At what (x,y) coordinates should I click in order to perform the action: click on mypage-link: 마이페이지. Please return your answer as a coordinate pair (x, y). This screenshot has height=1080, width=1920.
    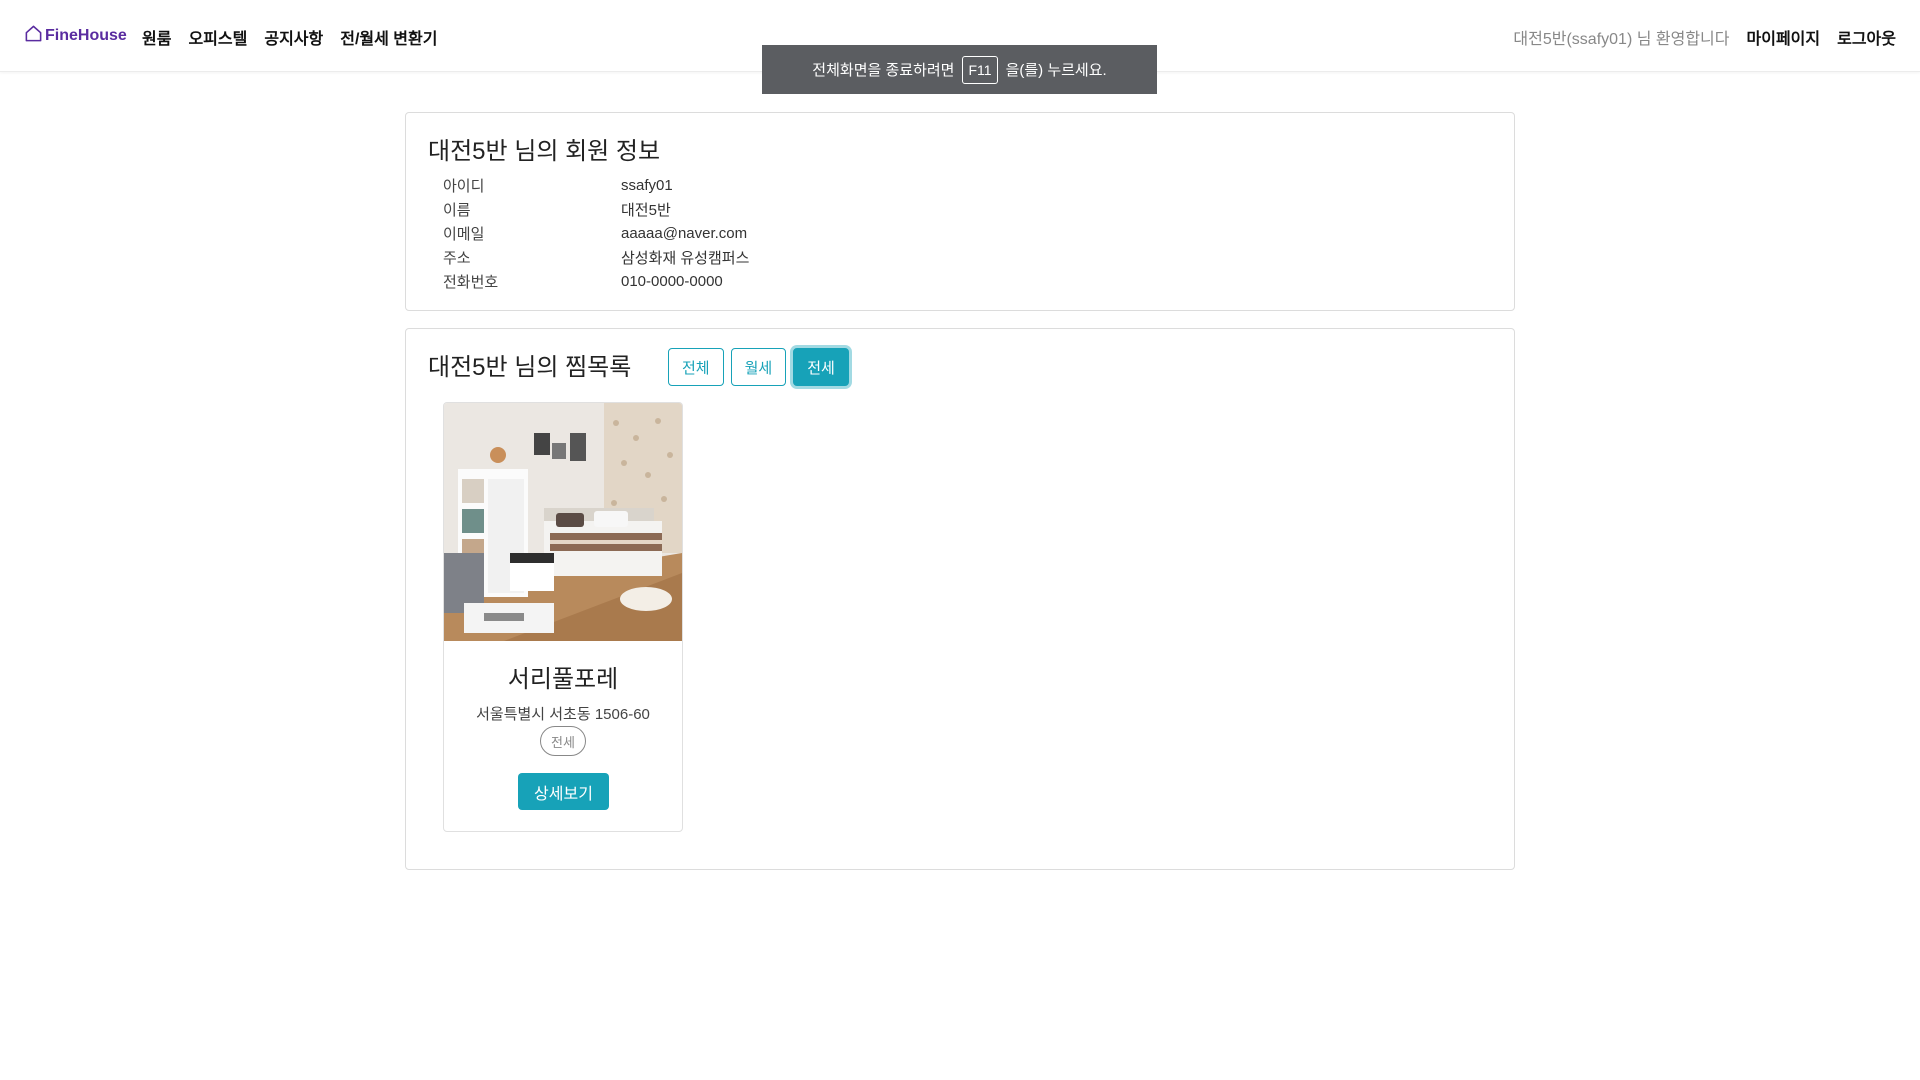
    Looking at the image, I should click on (1784, 37).